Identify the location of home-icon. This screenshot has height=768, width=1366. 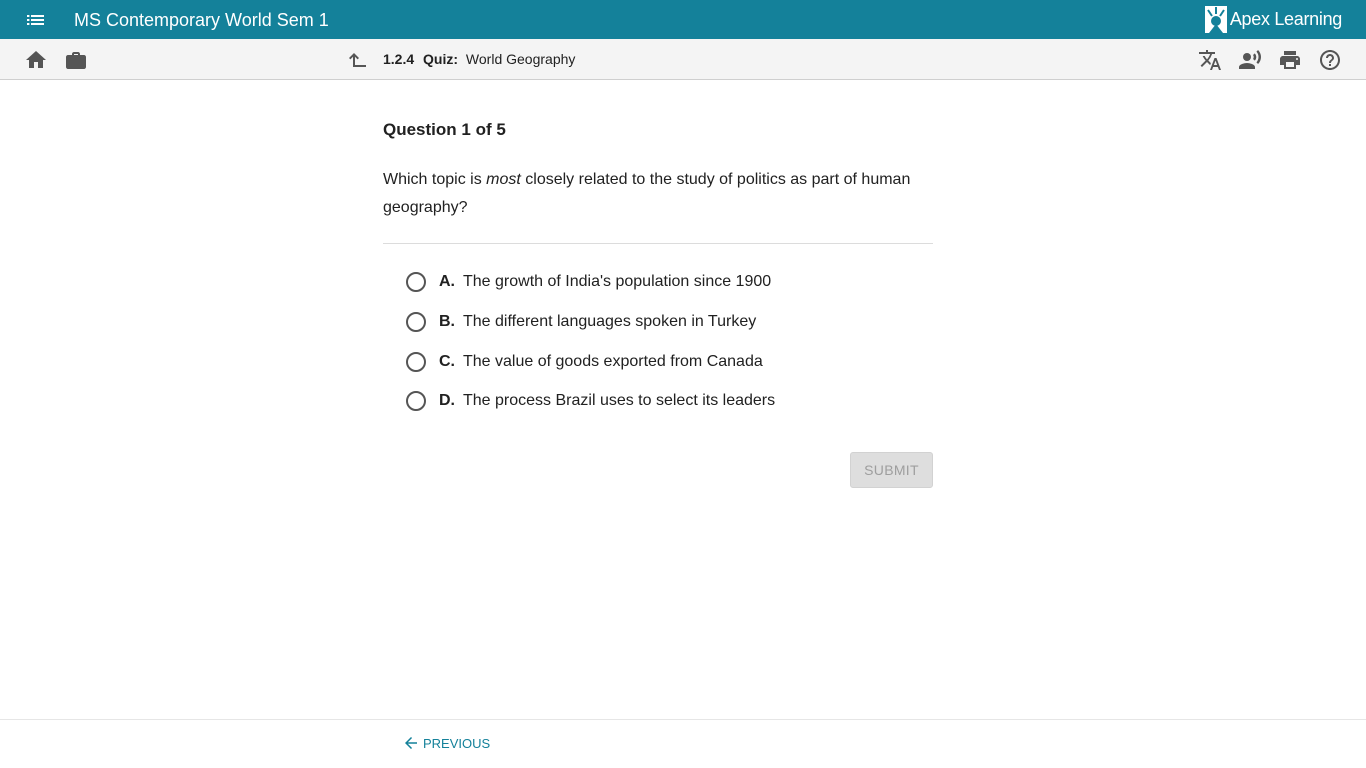
(36, 60).